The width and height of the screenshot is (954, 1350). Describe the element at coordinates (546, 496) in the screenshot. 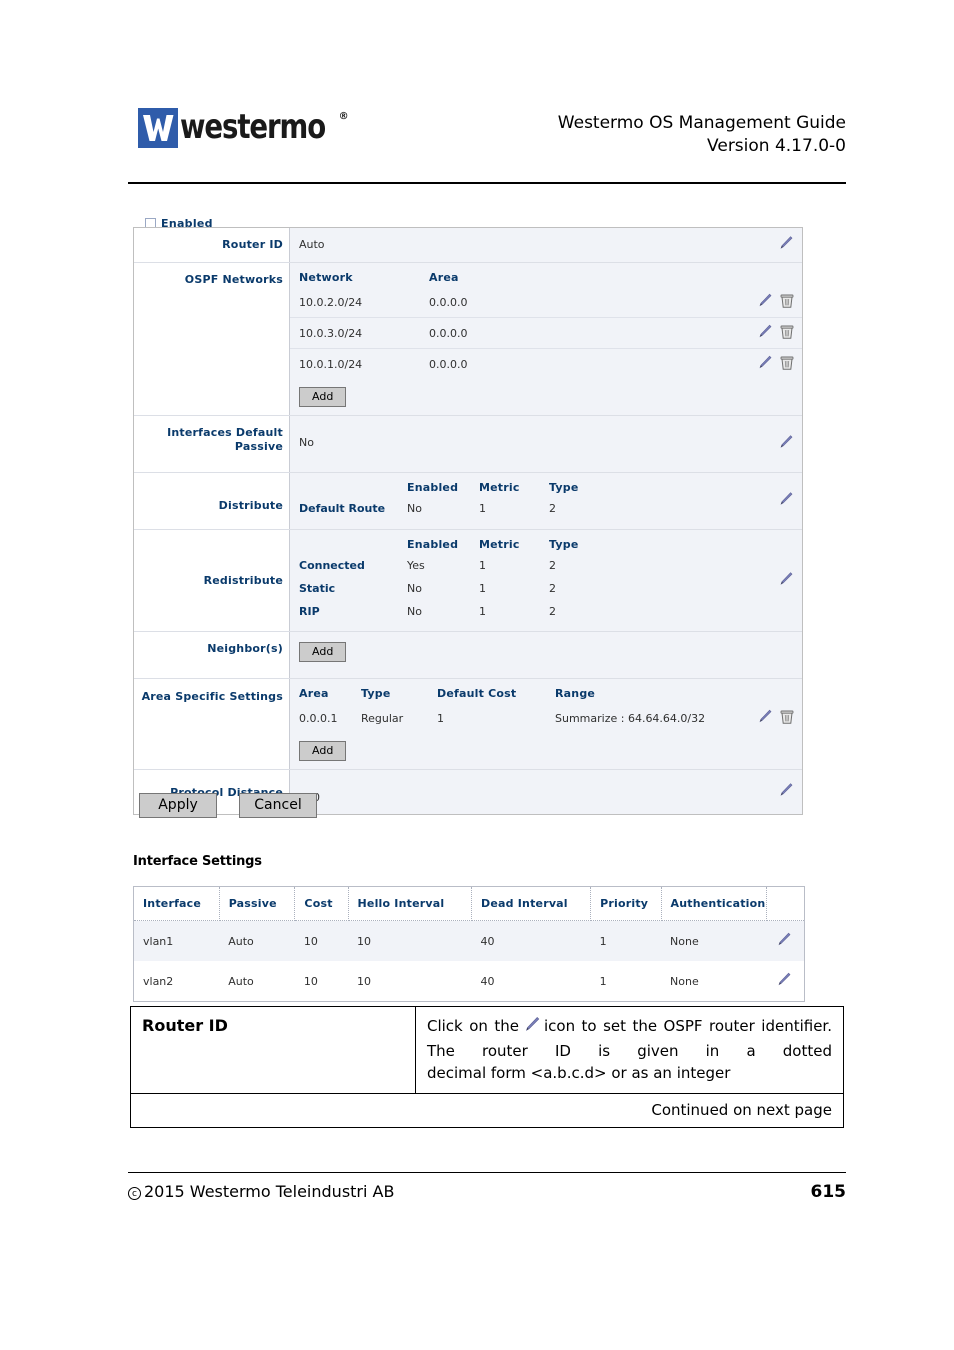

I see `distribute-table: Enabled Metric Type Default Route No 1 2` at that location.